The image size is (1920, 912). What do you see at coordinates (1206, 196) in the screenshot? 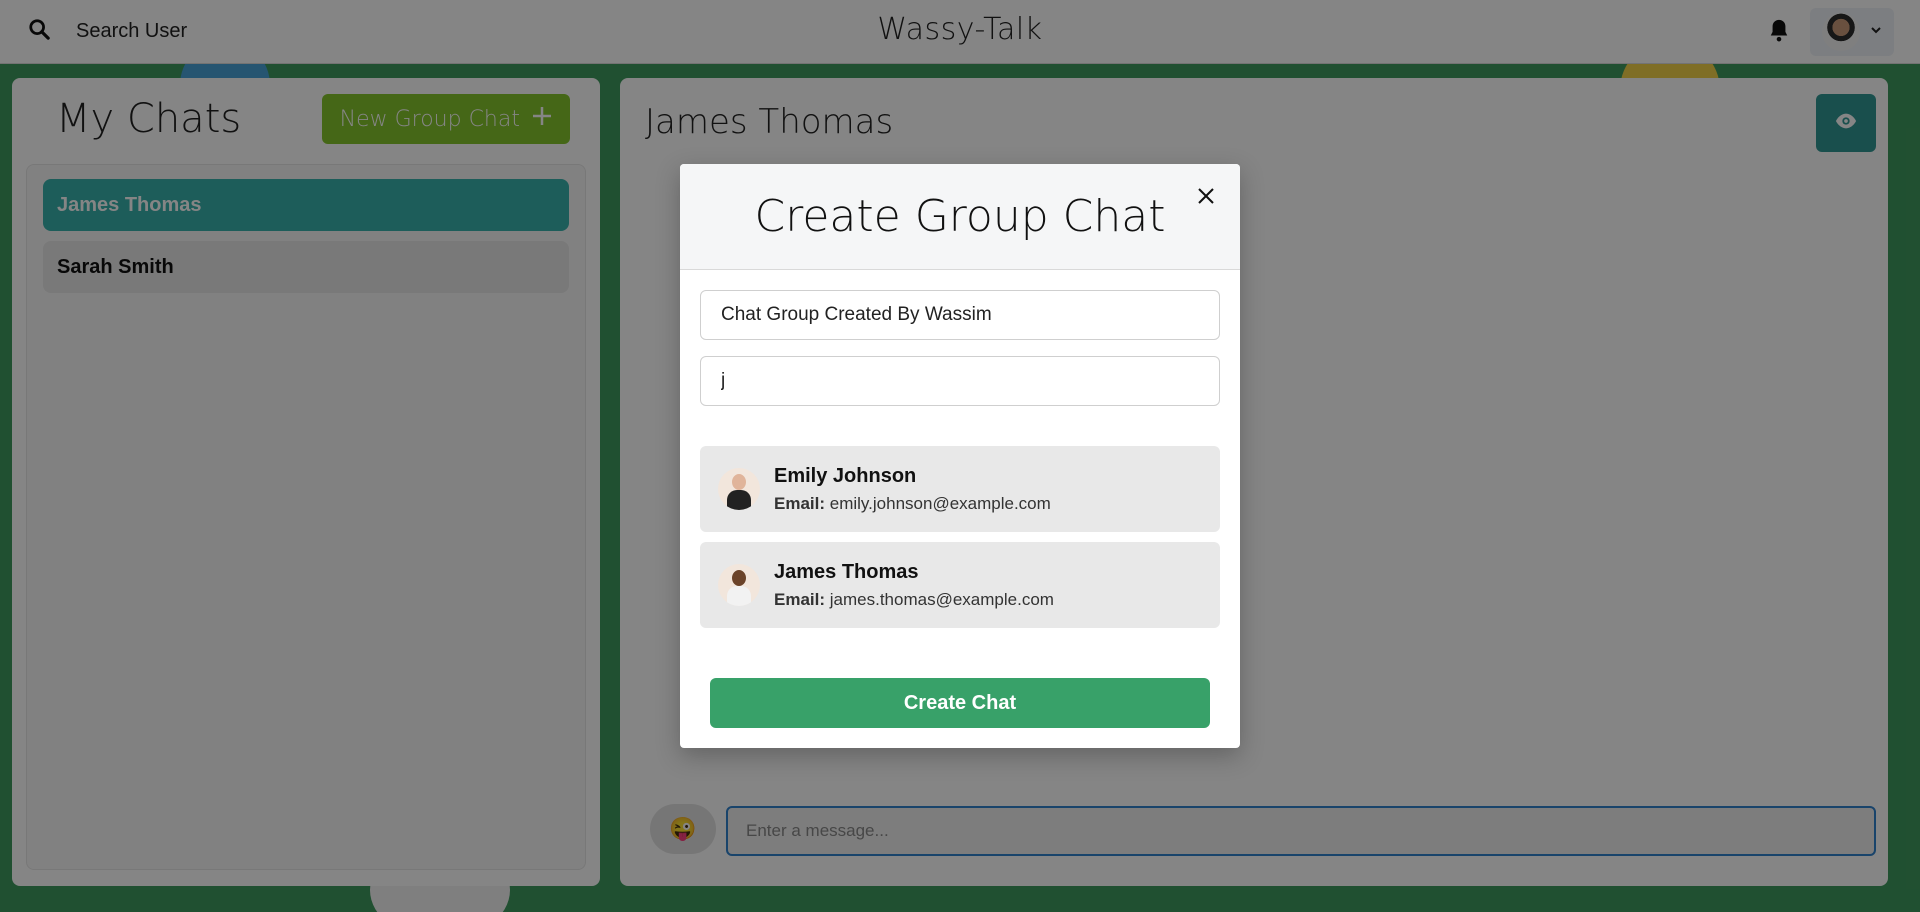
I see `close-icon` at bounding box center [1206, 196].